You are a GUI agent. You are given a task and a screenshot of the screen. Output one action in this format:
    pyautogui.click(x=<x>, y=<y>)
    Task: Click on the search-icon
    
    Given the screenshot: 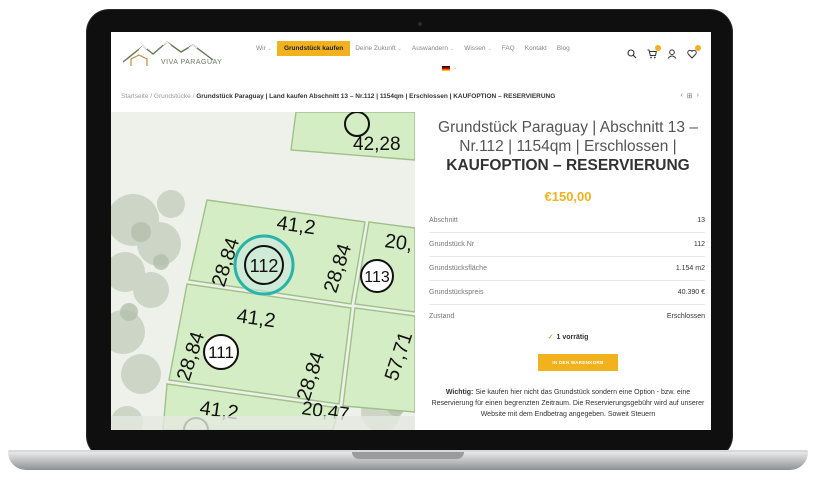 What is the action you would take?
    pyautogui.click(x=632, y=54)
    